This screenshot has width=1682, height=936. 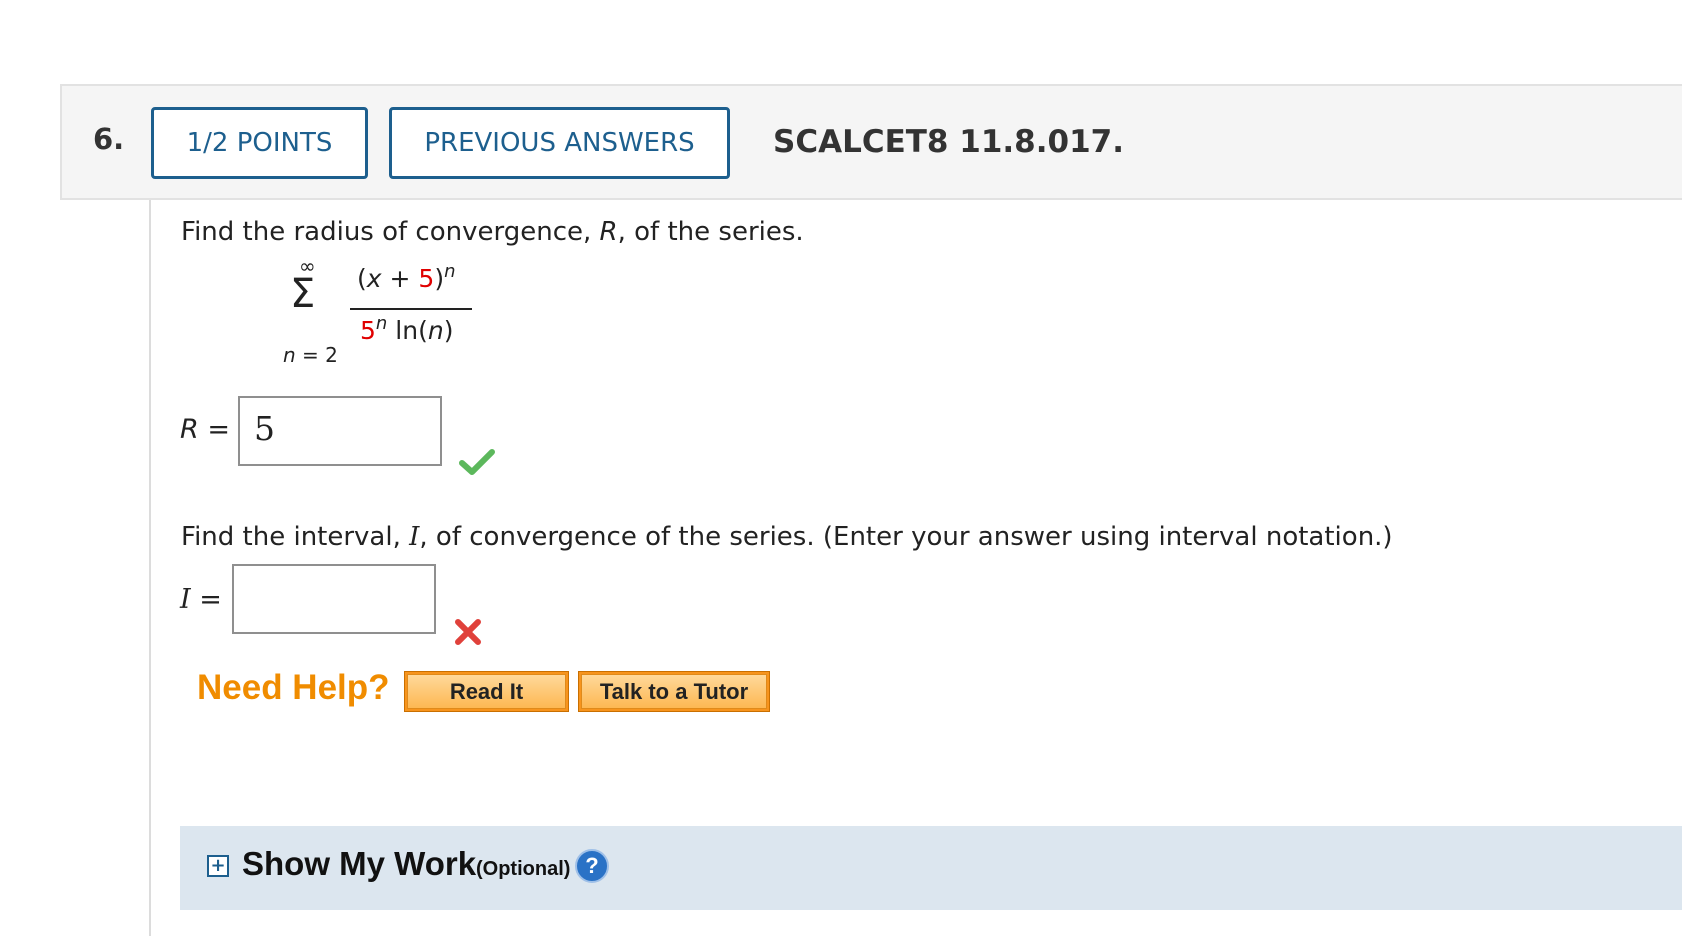 I want to click on sigma-symbol: Σ, so click(x=303, y=294).